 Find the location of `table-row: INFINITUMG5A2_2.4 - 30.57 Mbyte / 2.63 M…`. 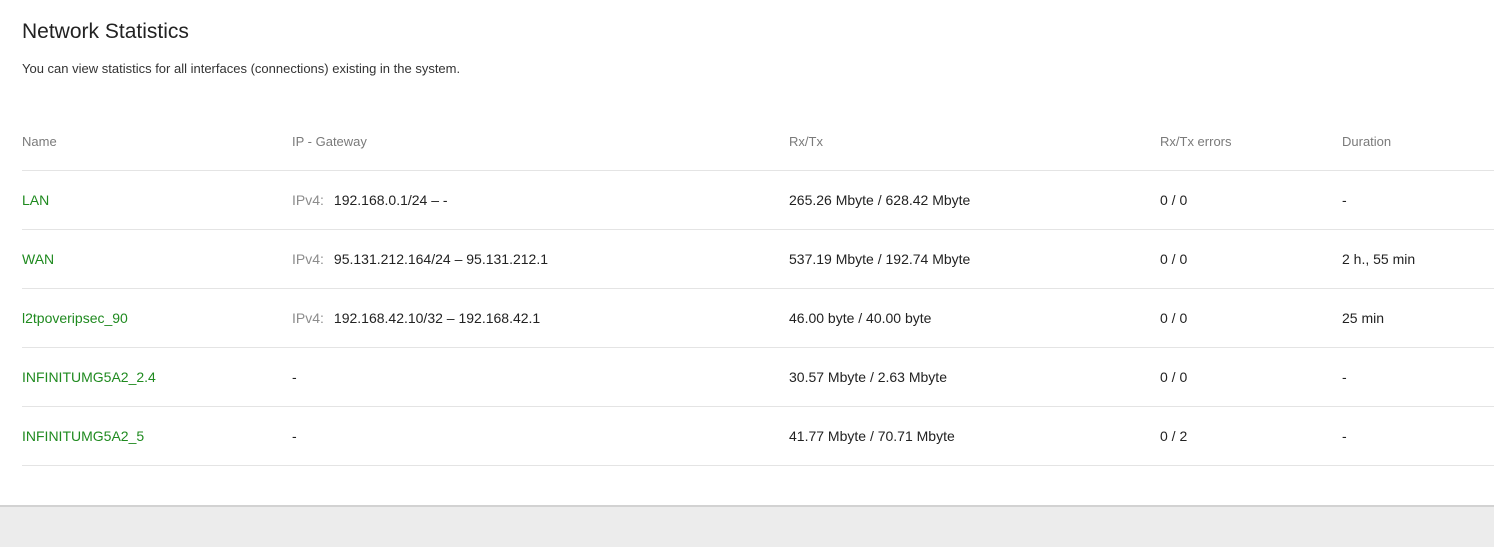

table-row: INFINITUMG5A2_2.4 - 30.57 Mbyte / 2.63 M… is located at coordinates (758, 377).